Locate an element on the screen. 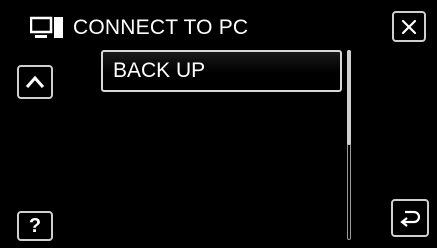 This screenshot has height=248, width=437. return-button is located at coordinates (410, 218).